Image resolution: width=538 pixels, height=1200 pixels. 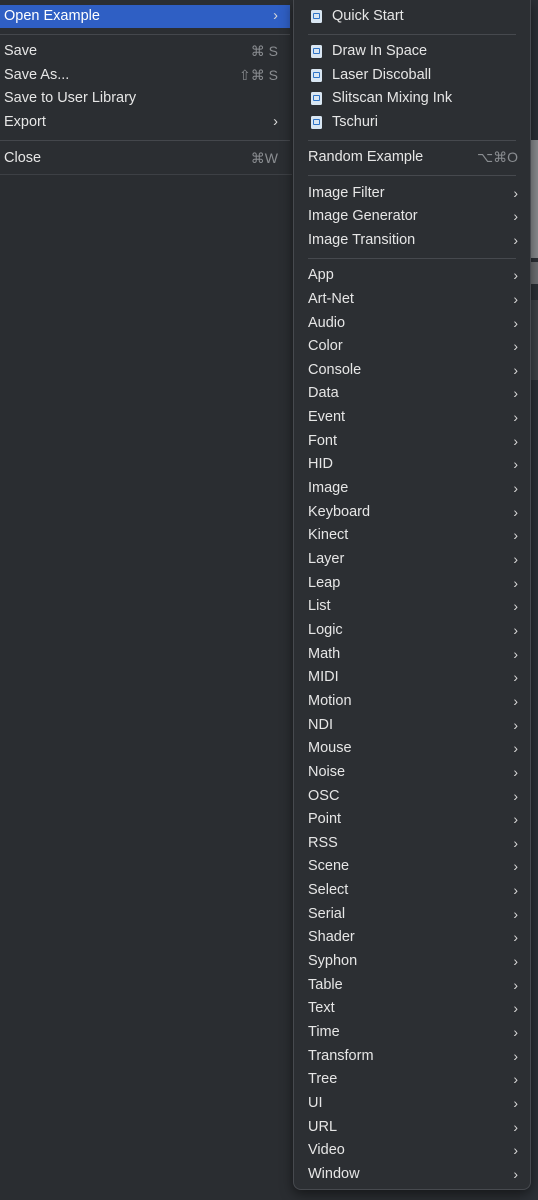 What do you see at coordinates (412, 394) in the screenshot?
I see `menu-item-category: Data ›` at bounding box center [412, 394].